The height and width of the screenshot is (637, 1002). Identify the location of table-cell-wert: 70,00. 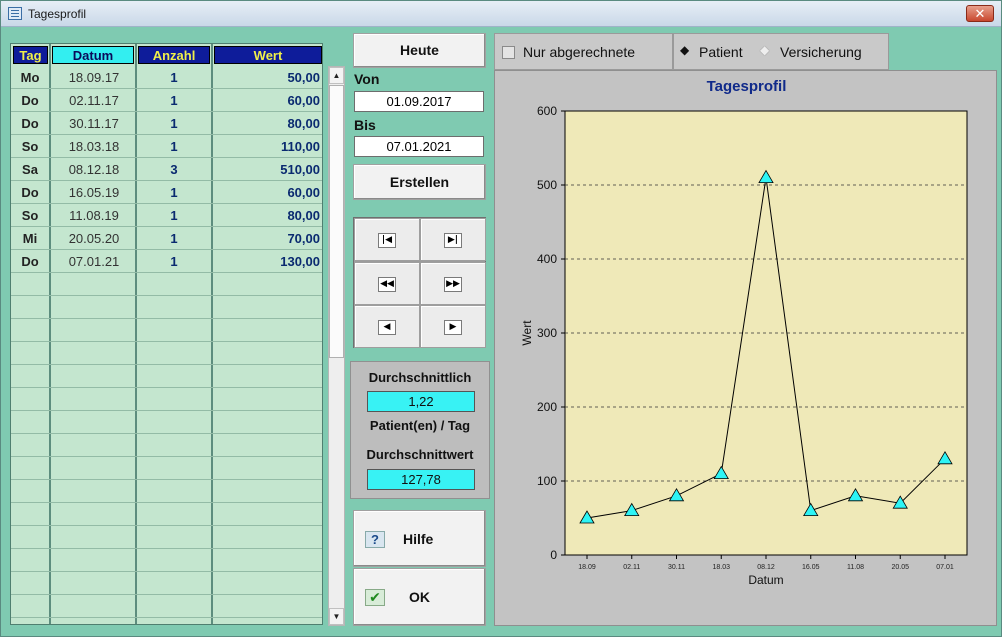
(268, 238).